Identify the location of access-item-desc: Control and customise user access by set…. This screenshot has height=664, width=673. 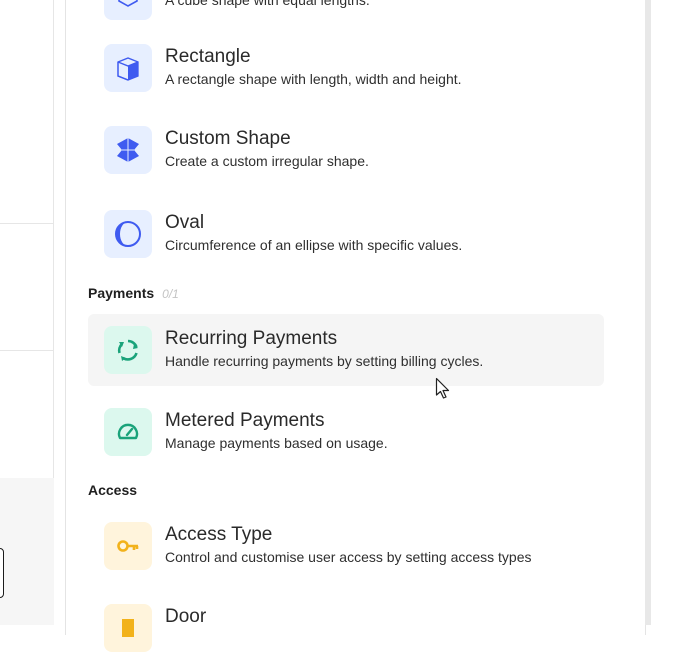
(348, 557).